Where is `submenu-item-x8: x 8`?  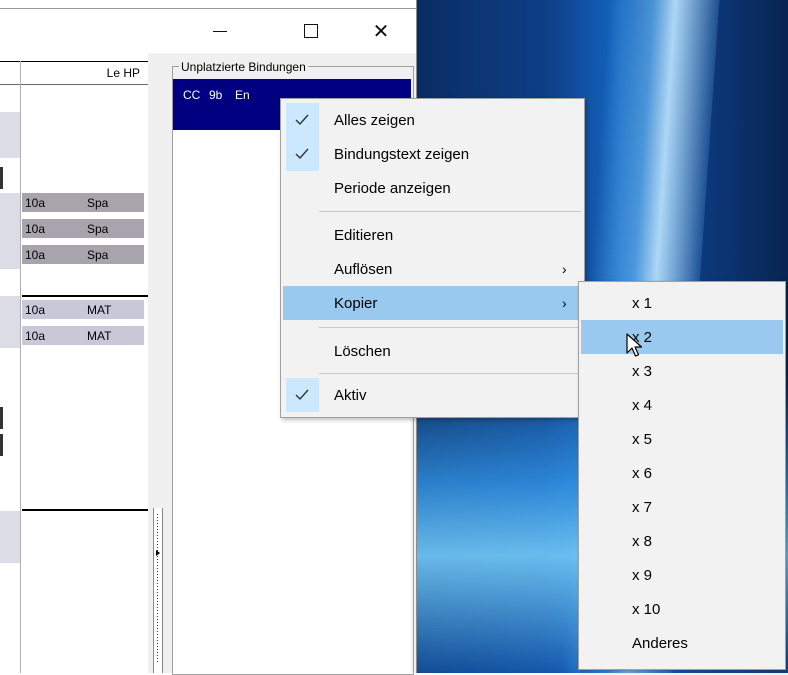 submenu-item-x8: x 8 is located at coordinates (682, 541).